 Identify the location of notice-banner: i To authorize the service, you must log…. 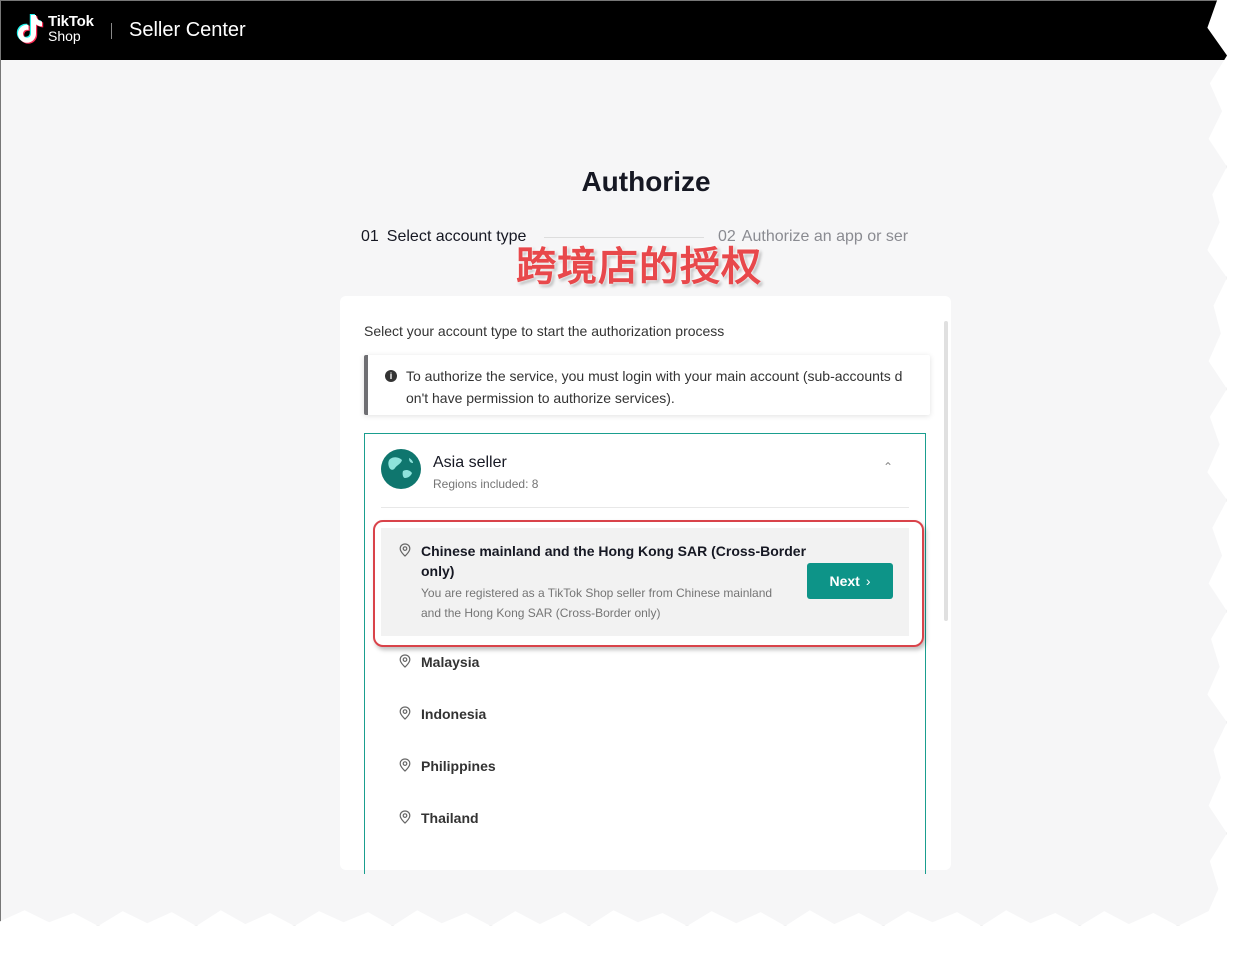
(647, 385).